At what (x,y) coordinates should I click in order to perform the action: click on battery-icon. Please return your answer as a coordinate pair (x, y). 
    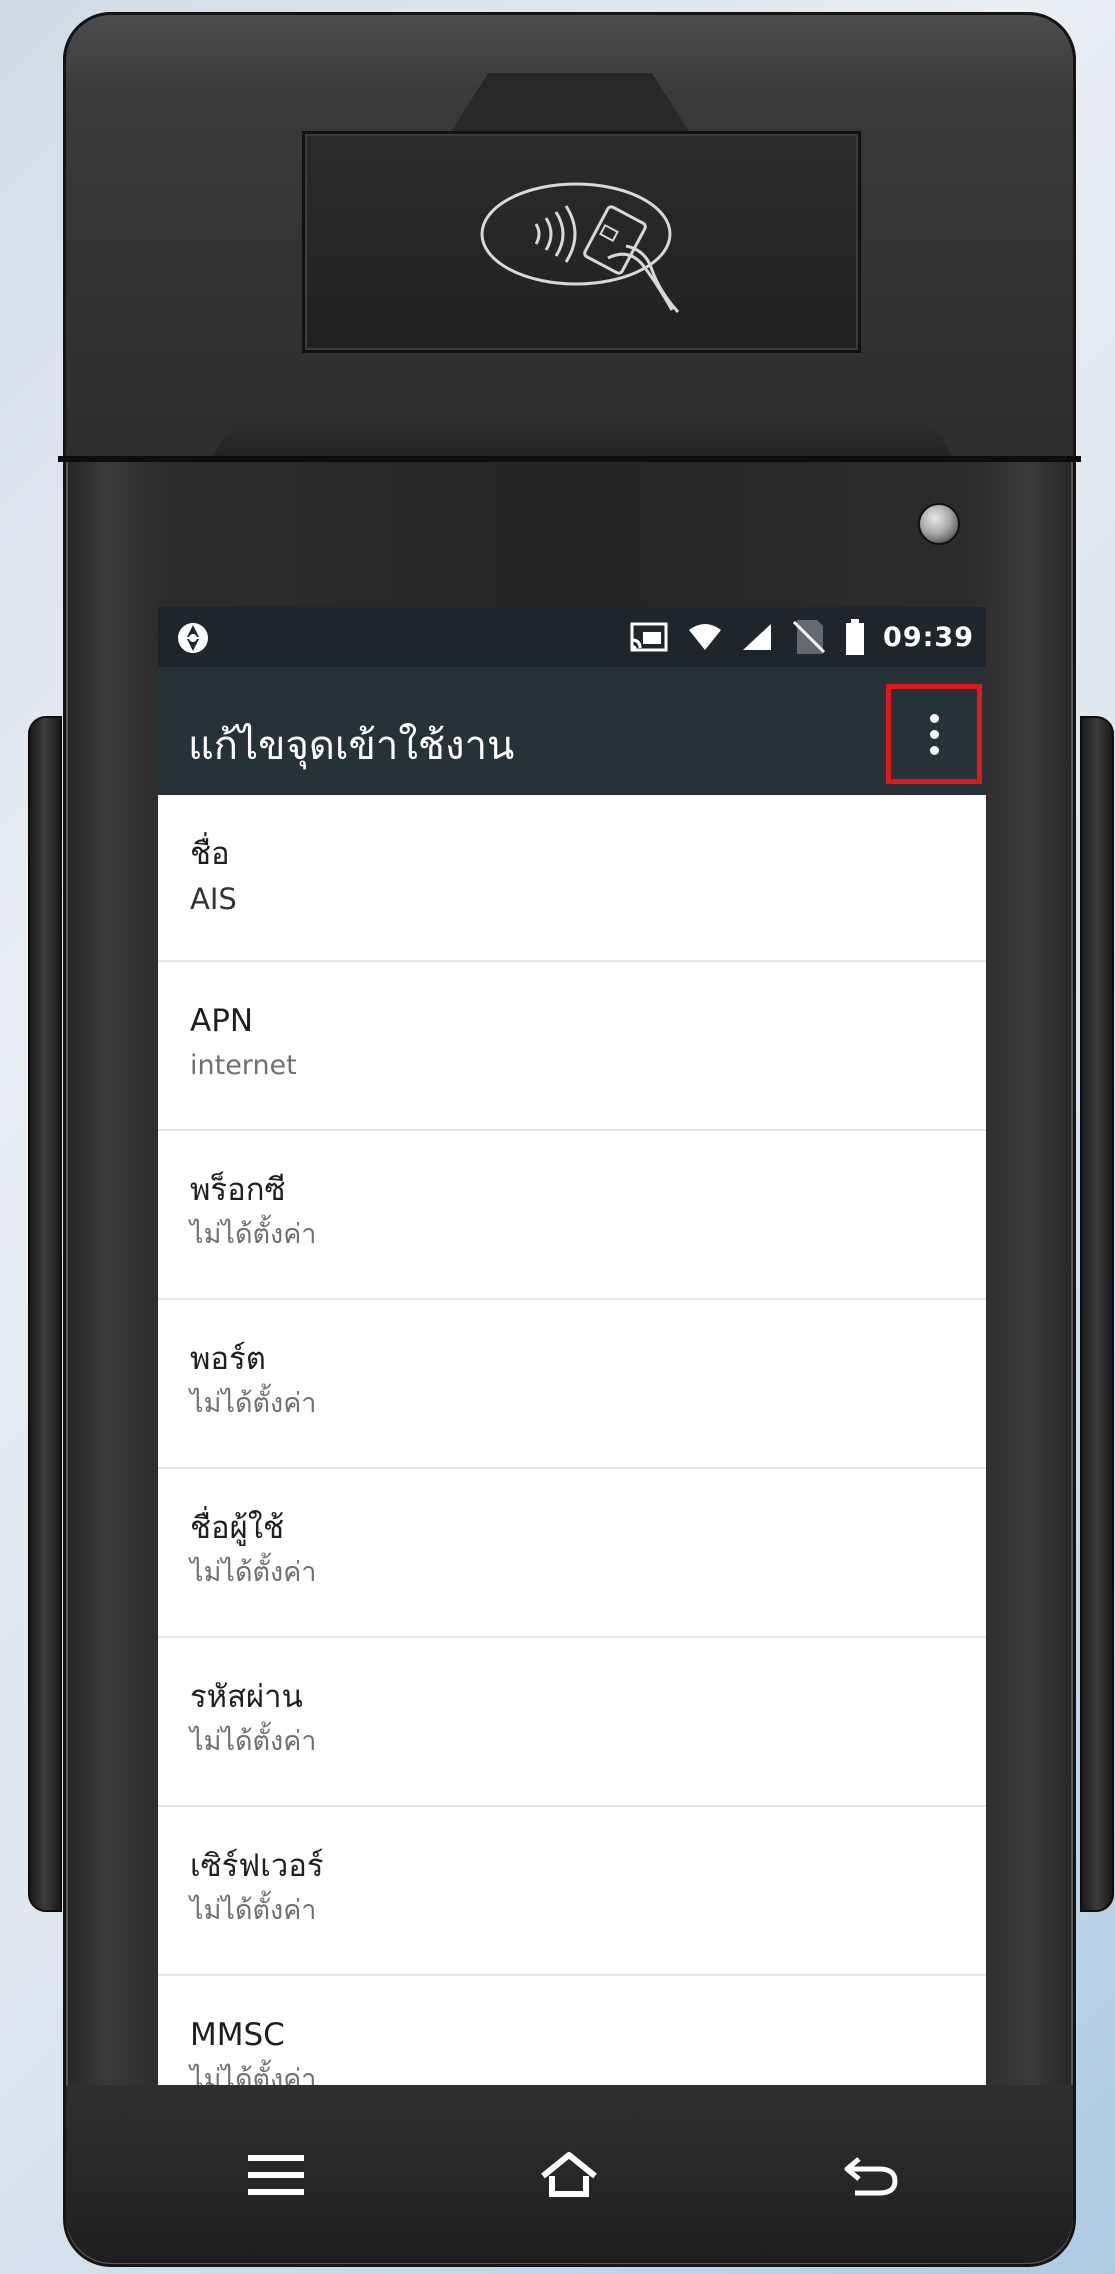
    Looking at the image, I should click on (855, 637).